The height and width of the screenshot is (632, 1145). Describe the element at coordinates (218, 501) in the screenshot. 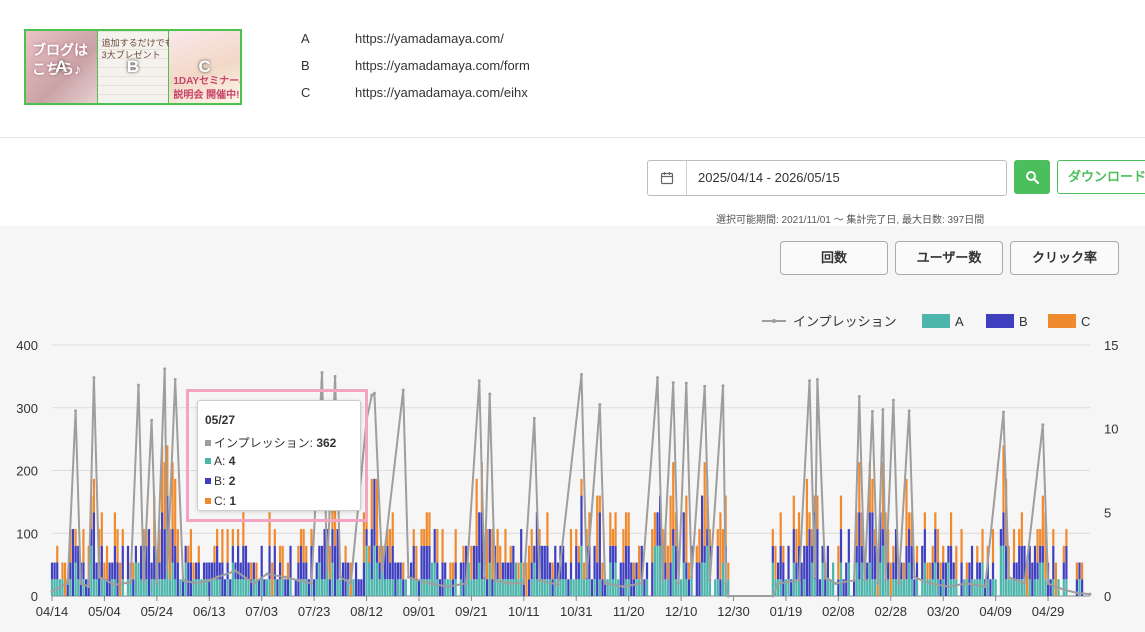

I see `tooltip-label: C` at that location.